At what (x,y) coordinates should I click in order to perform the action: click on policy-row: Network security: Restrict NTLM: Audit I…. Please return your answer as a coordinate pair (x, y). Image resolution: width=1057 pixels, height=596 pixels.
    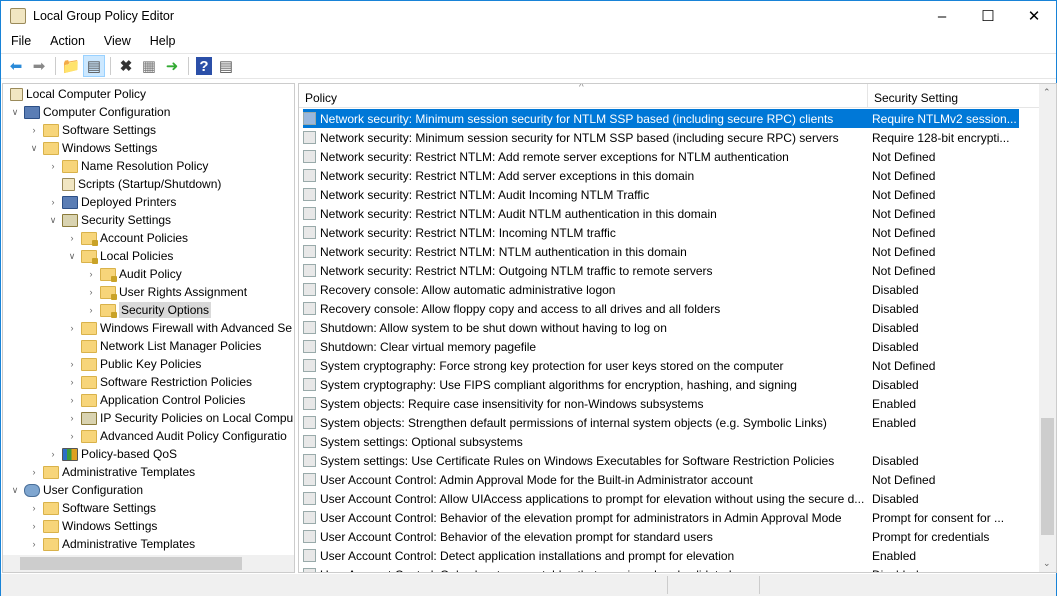
    Looking at the image, I should click on (661, 194).